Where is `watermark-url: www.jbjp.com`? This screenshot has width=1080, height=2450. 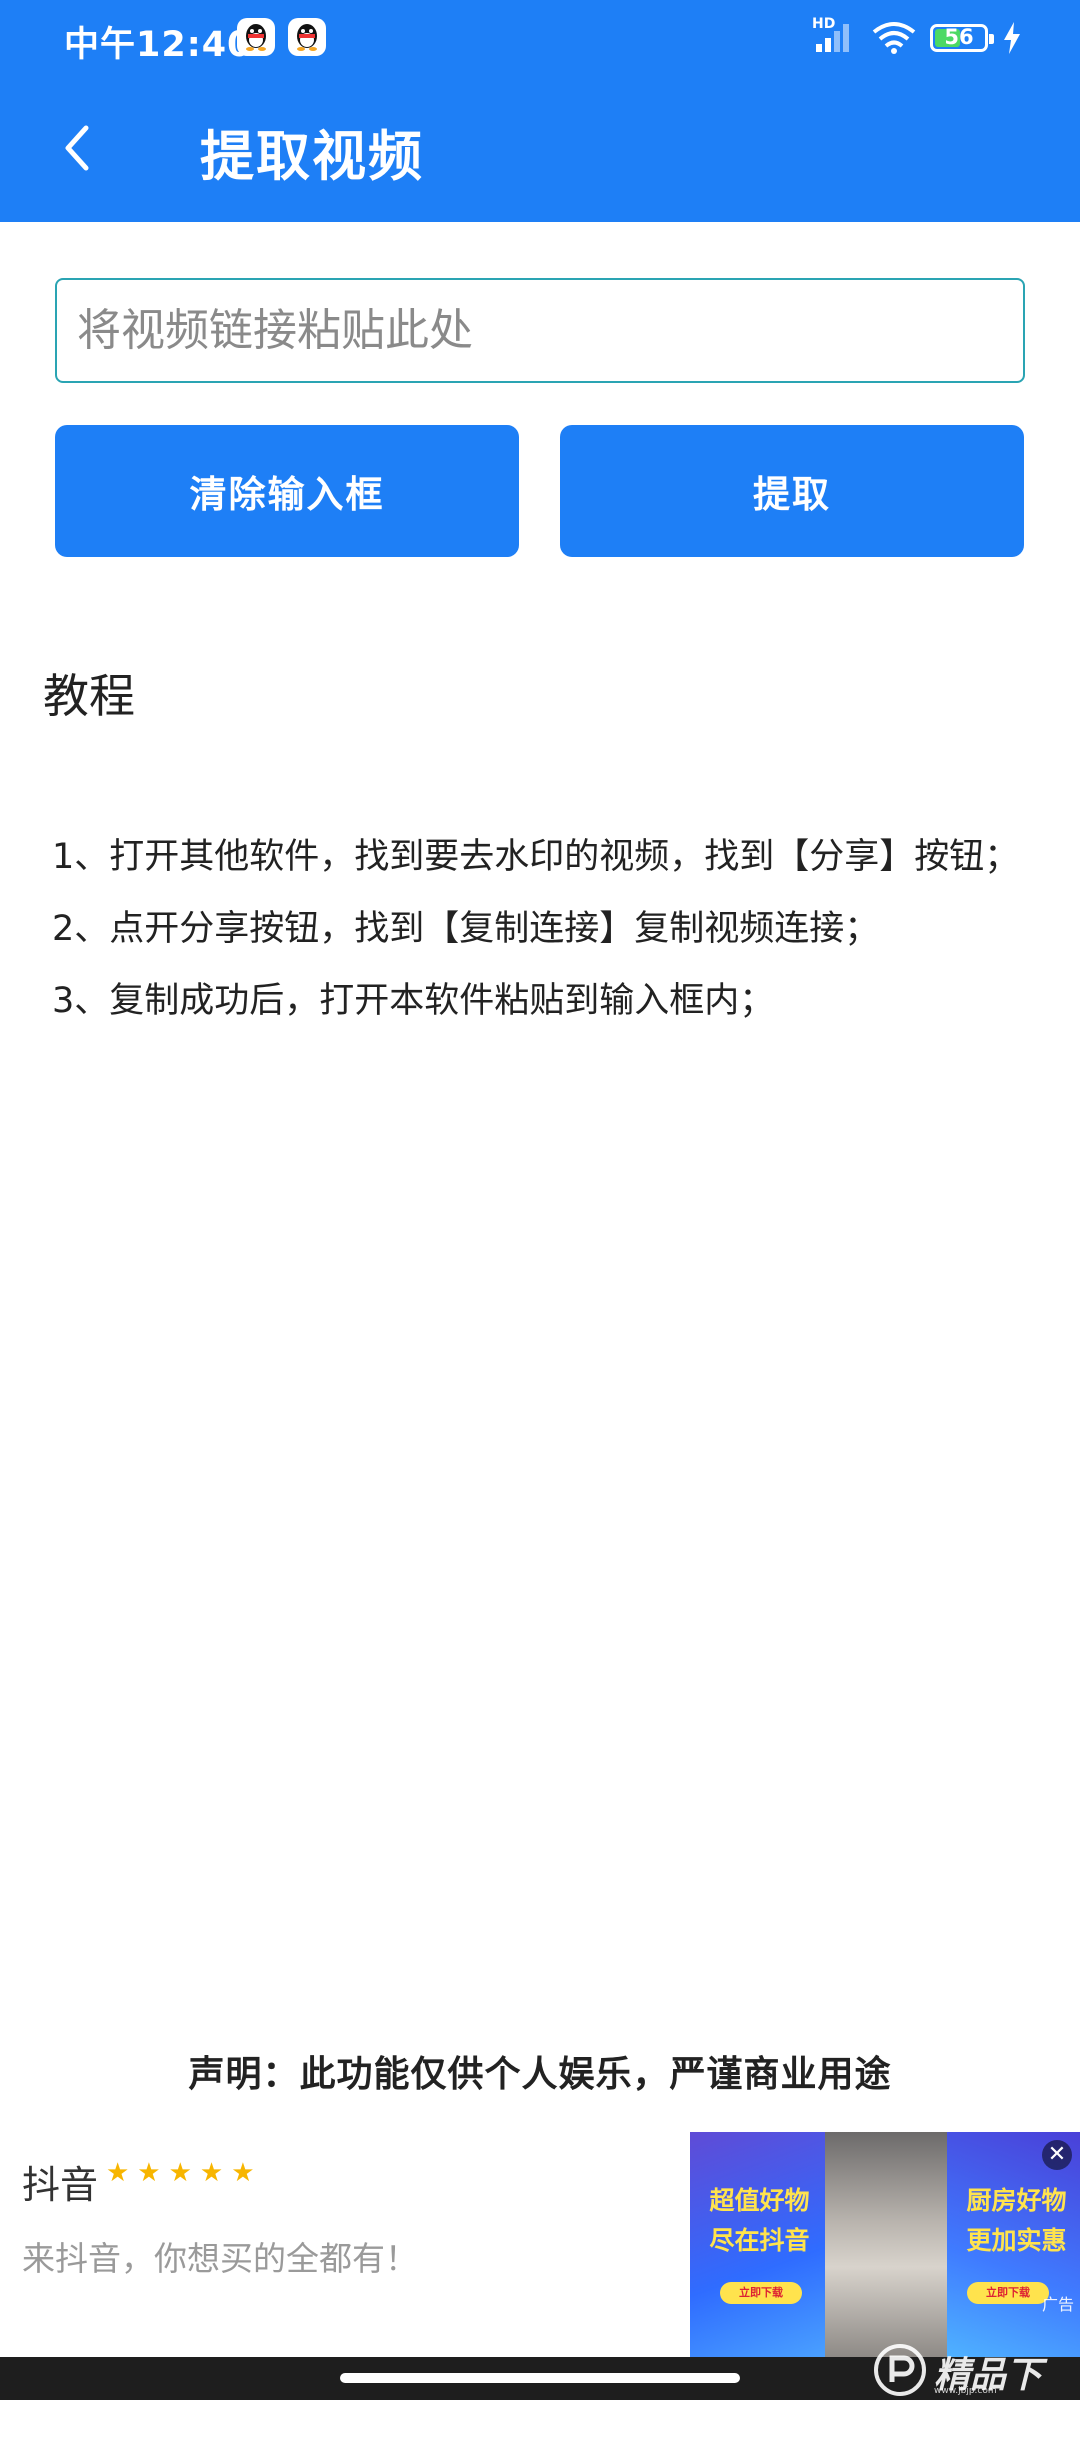
watermark-url: www.jbjp.com is located at coordinates (965, 2391).